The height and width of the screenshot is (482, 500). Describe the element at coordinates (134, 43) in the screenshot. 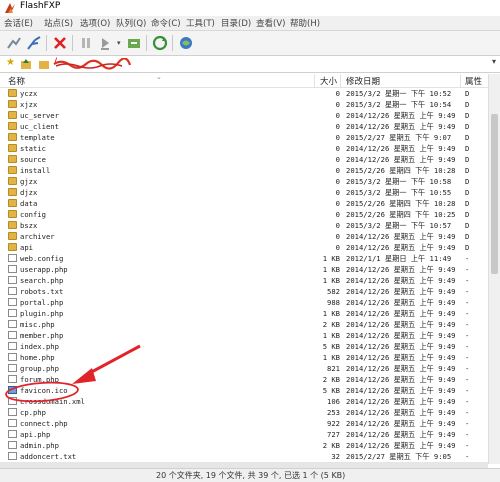

I see `refresh-icon` at that location.